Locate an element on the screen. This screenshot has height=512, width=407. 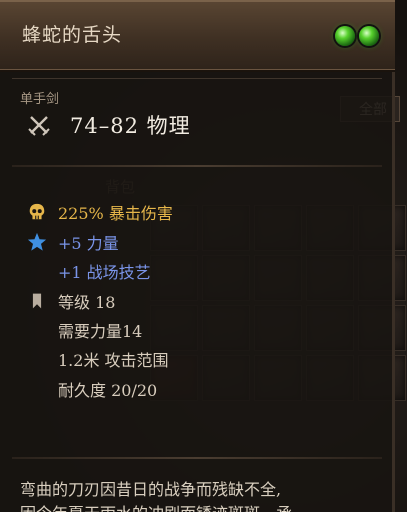
weapon-type: 单手剑 is located at coordinates (40, 99).